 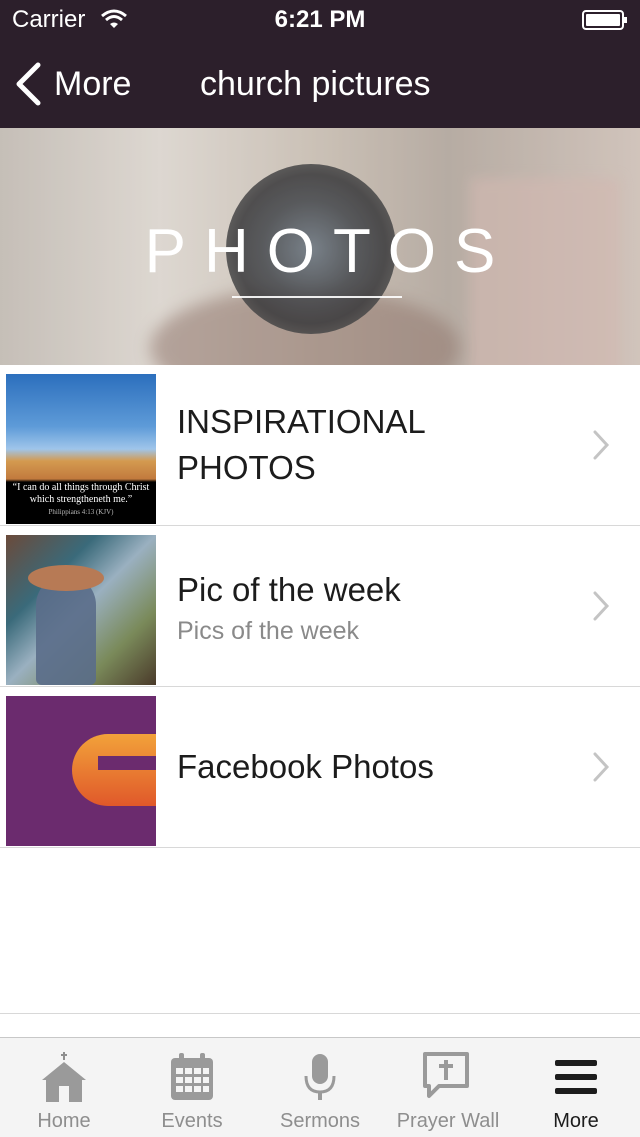 I want to click on thumbnail-verse-ref: Philippians 4:13 (KJV), so click(x=81, y=512).